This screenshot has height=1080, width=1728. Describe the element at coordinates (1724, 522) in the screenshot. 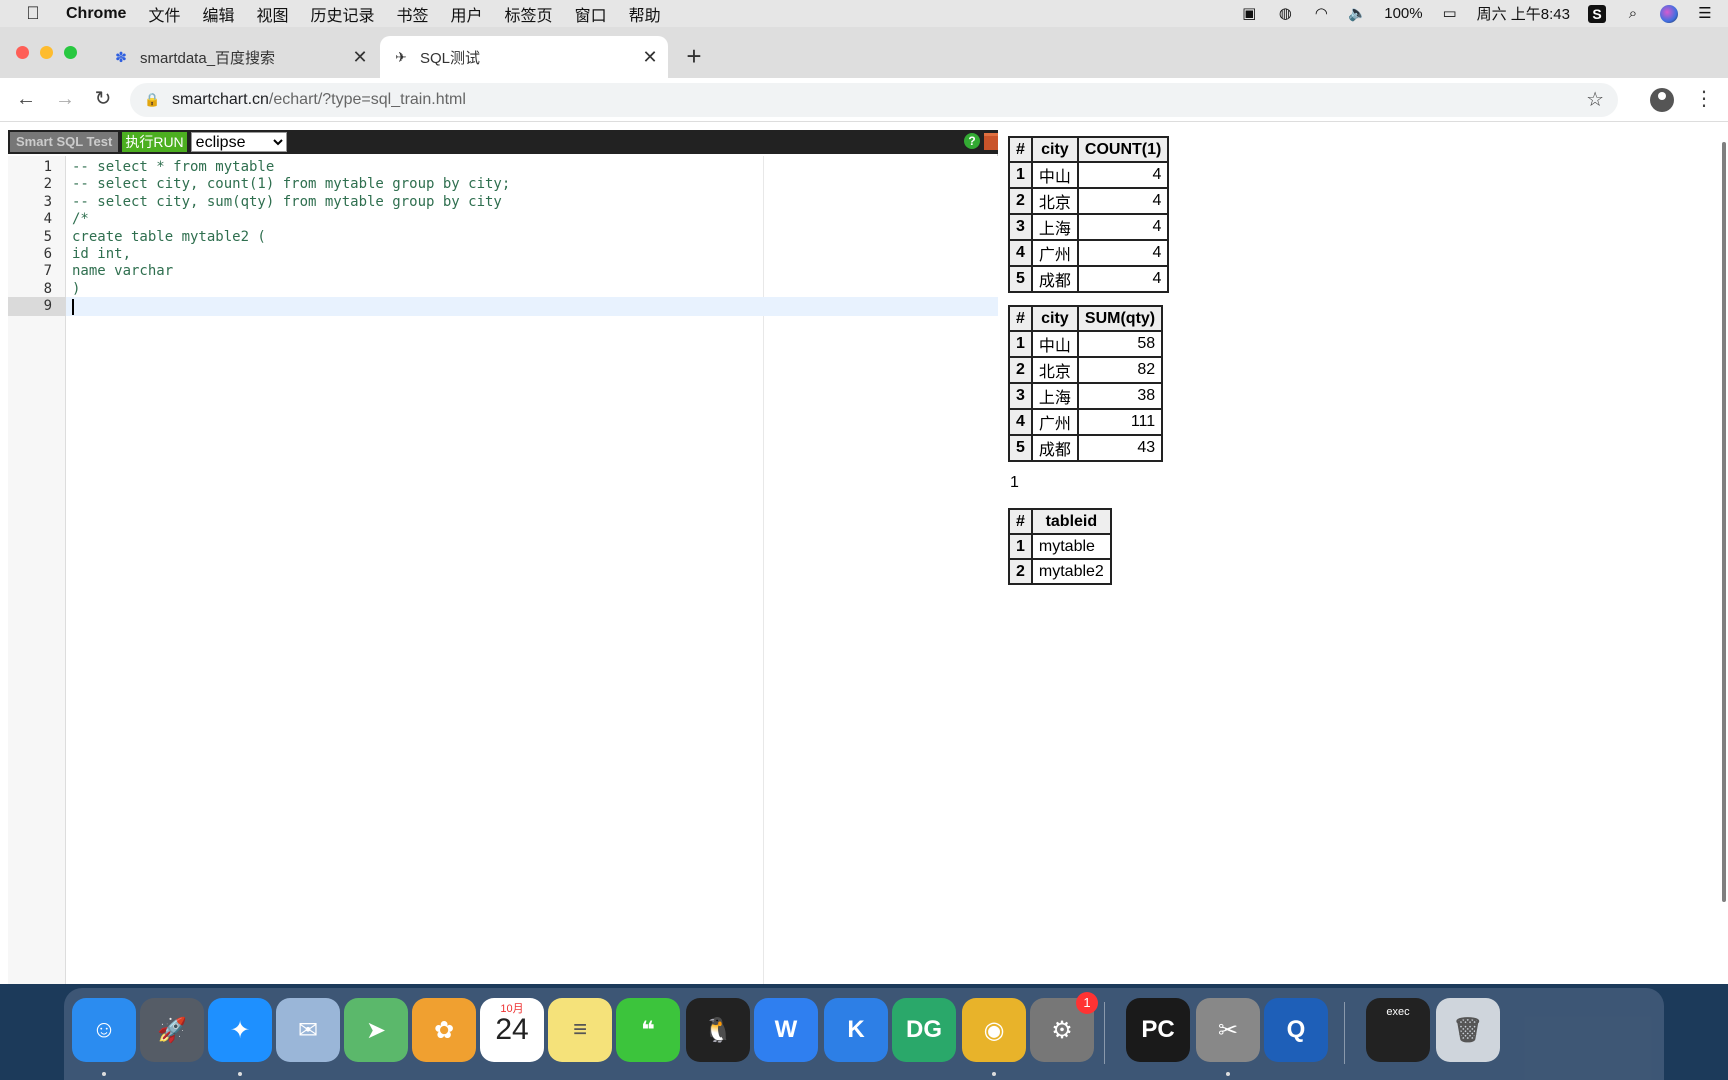

I see `page-scrollbar` at that location.